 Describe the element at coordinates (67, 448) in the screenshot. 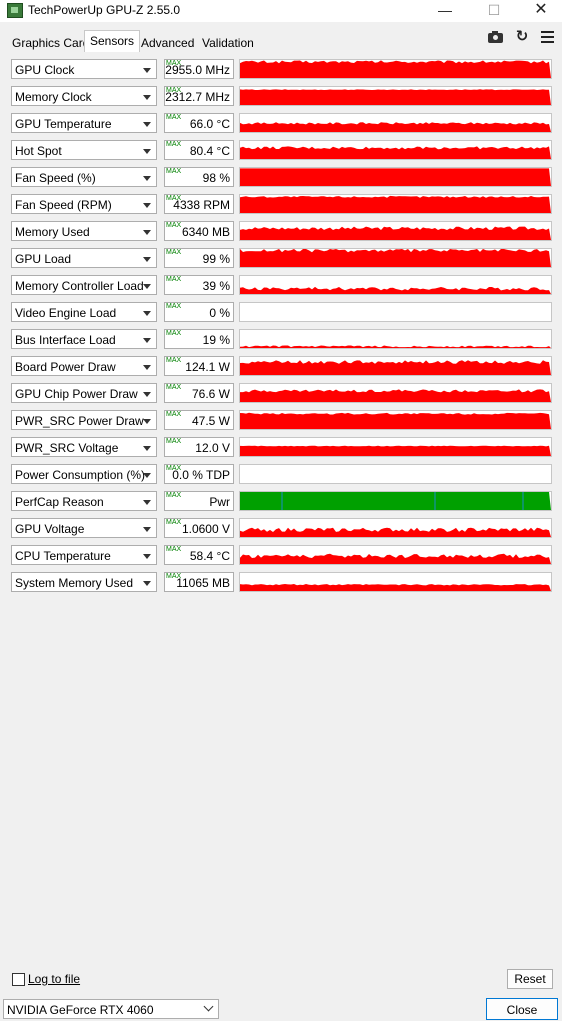

I see `sensor-label: PWR_SRC Voltage` at that location.